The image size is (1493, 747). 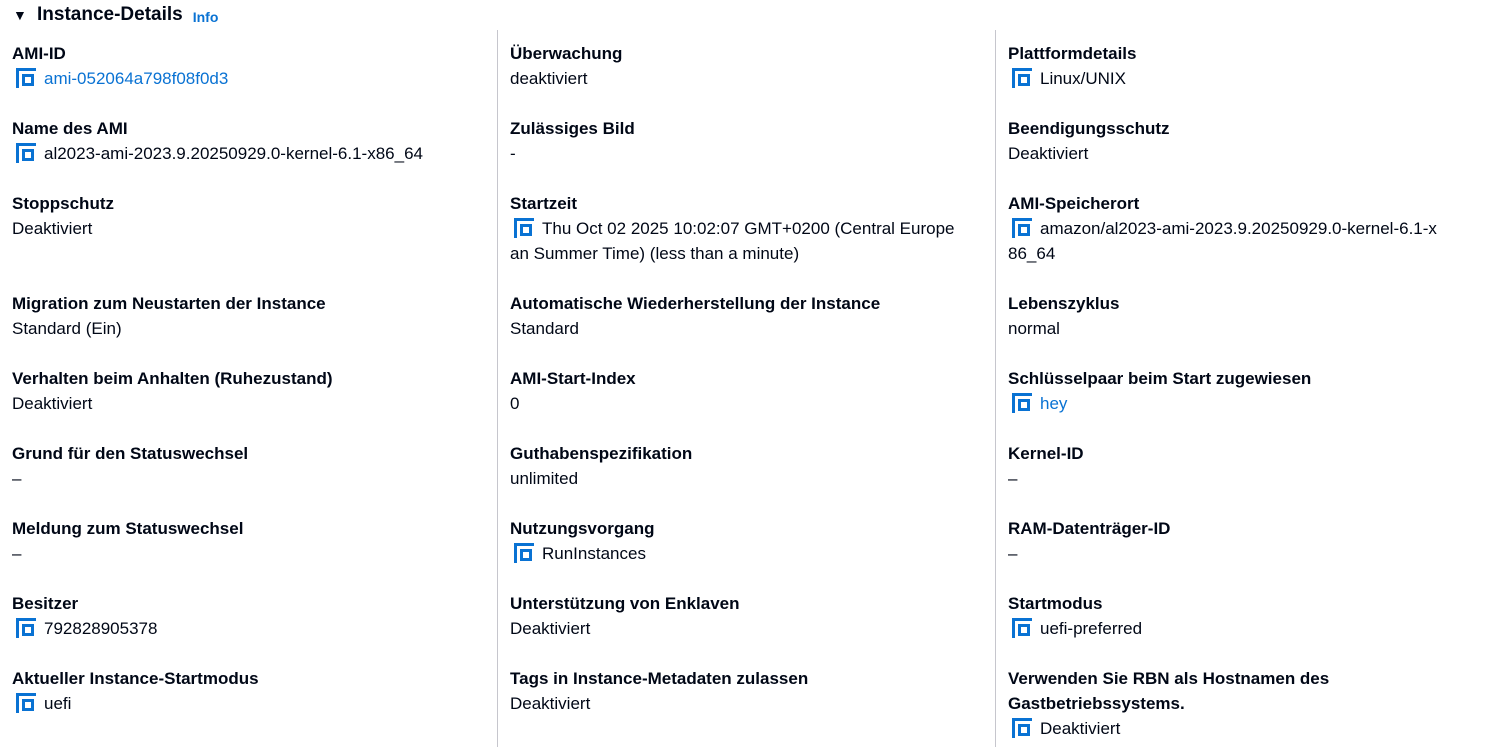 I want to click on field-label: Lebenszyklus, so click(x=1064, y=303).